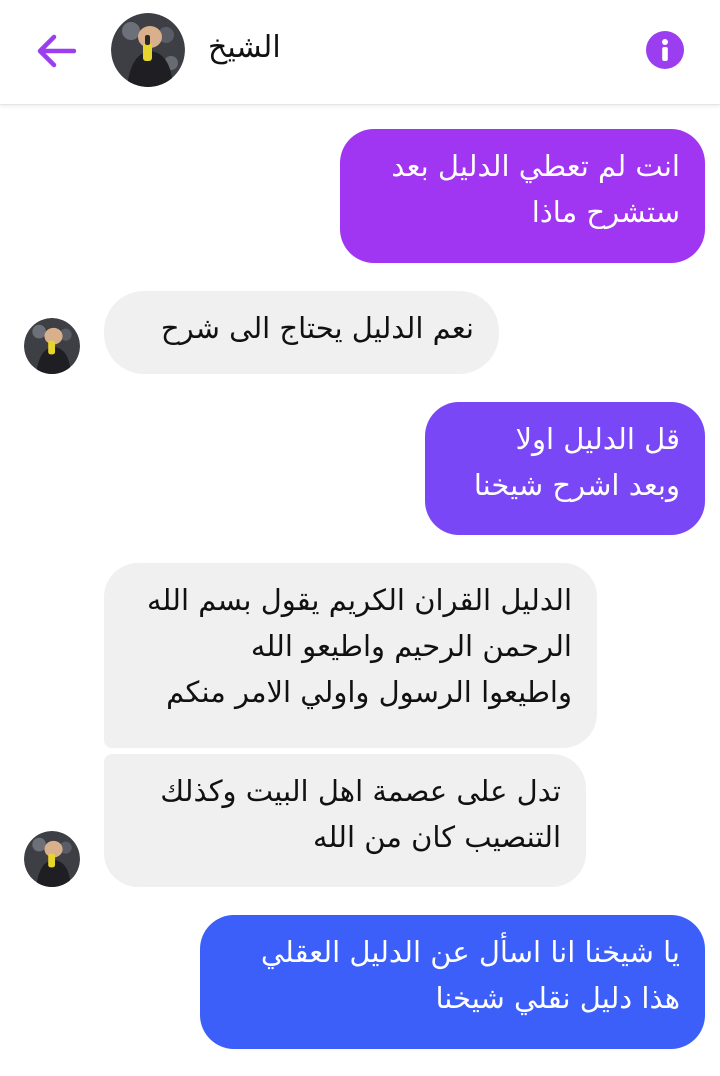  I want to click on message-text: يا شيخنا انا اسأل عن الدليل العقلي, so click(470, 952).